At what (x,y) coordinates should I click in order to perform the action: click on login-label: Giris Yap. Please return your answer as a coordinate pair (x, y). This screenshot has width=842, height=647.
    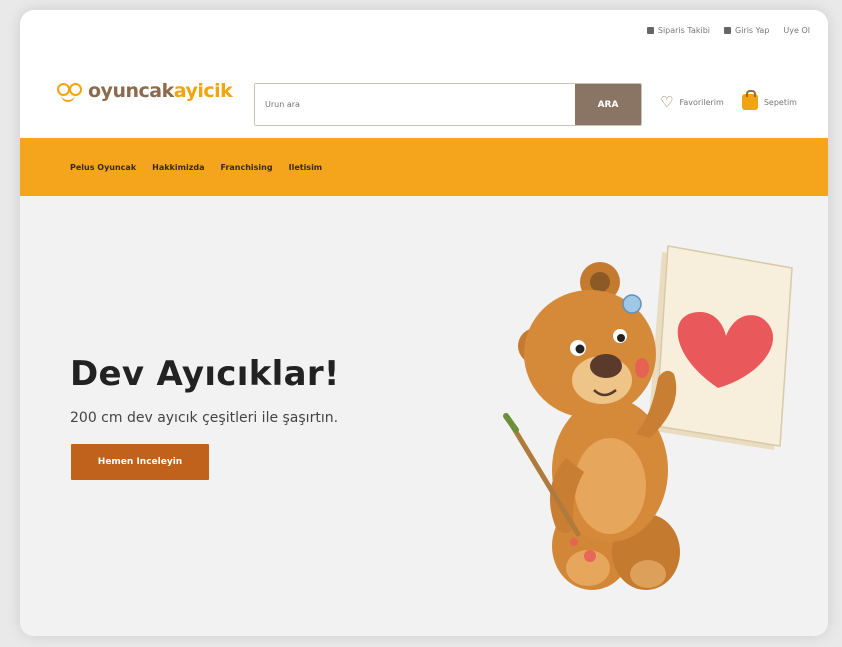
    Looking at the image, I should click on (752, 30).